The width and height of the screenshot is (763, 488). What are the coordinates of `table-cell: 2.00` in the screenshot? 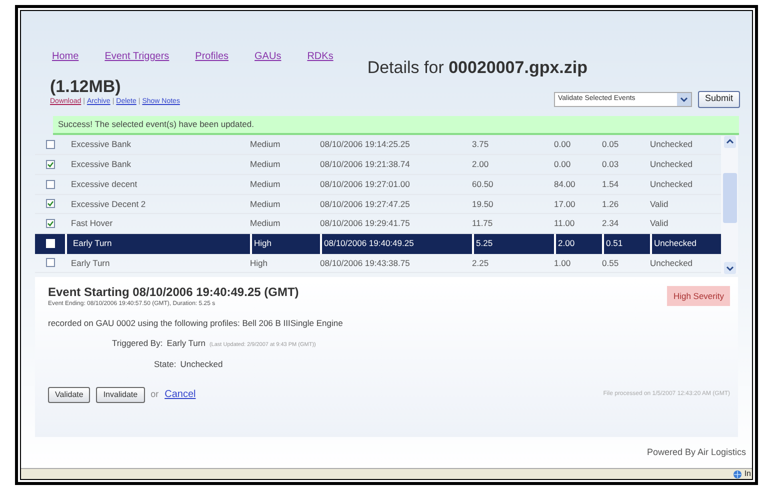 It's located at (578, 244).